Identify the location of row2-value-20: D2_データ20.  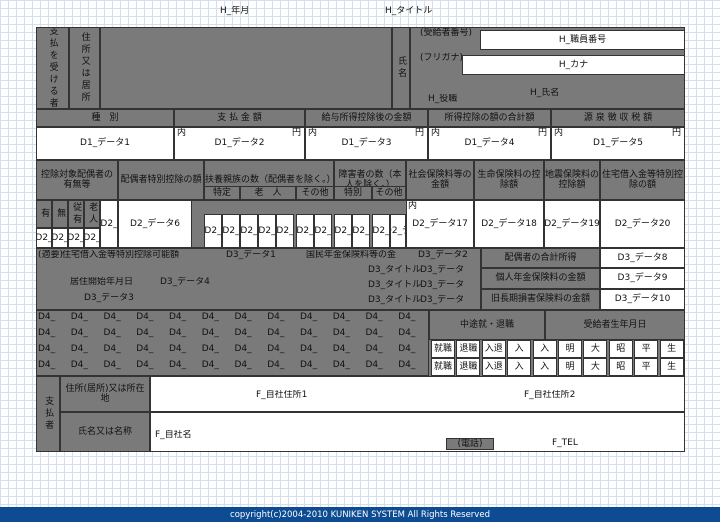
(642, 224).